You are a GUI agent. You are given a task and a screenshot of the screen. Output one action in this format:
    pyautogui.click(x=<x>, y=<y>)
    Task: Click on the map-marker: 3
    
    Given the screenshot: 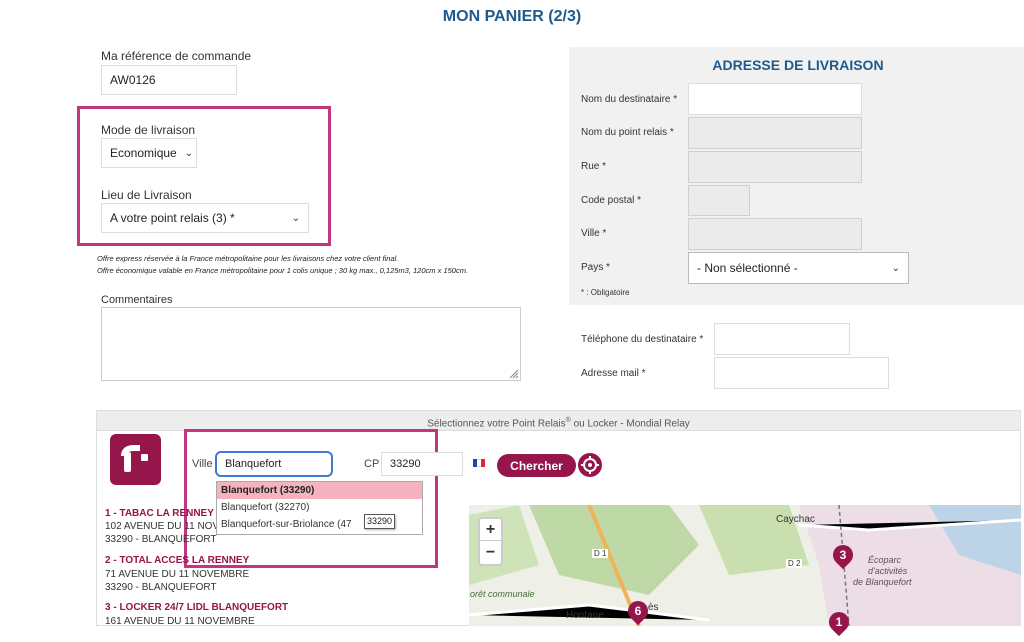 What is the action you would take?
    pyautogui.click(x=843, y=555)
    